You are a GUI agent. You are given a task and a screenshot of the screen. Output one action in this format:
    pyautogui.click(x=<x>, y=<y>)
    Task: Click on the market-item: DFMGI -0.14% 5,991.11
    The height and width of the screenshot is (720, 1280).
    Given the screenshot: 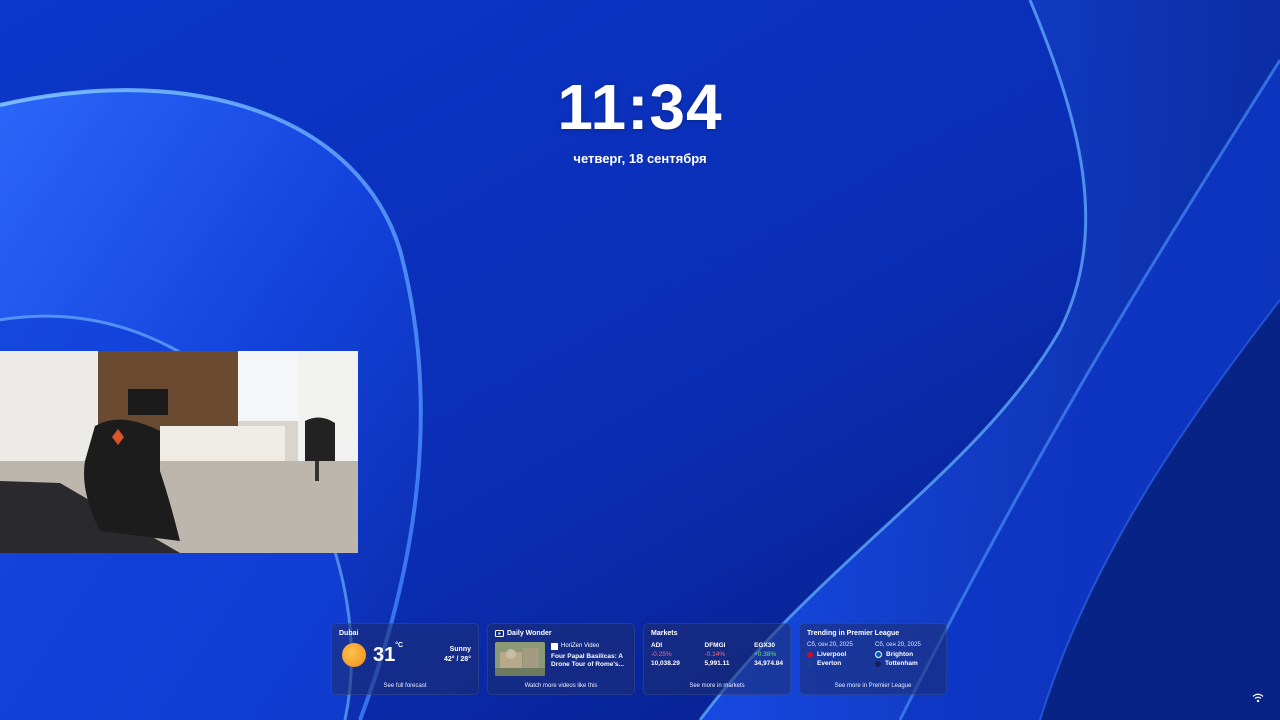 What is the action you would take?
    pyautogui.click(x=717, y=654)
    